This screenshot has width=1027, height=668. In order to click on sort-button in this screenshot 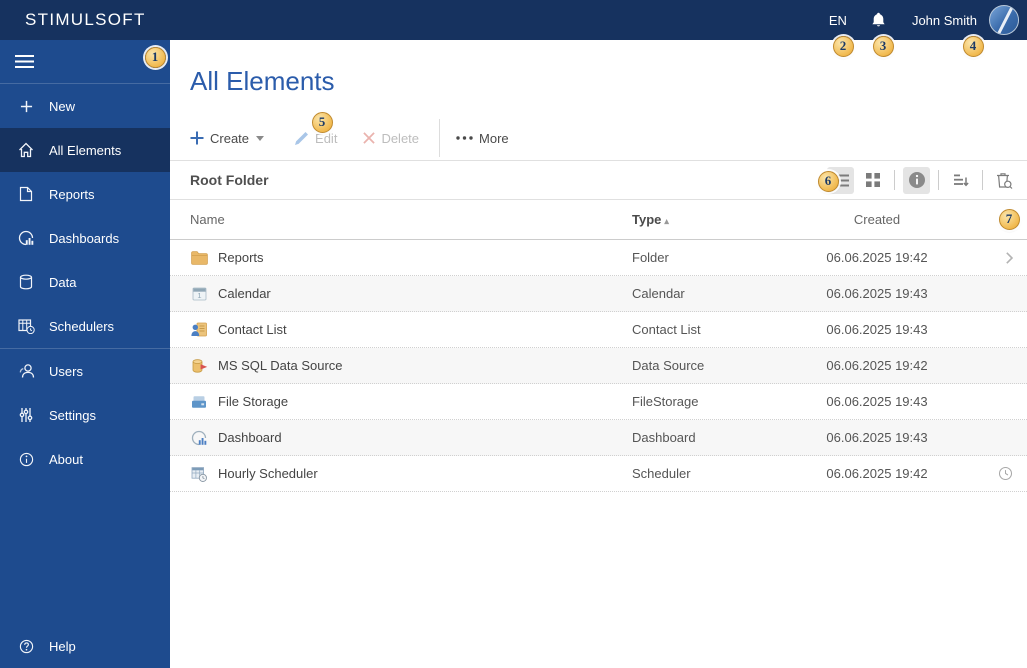, I will do `click(960, 180)`.